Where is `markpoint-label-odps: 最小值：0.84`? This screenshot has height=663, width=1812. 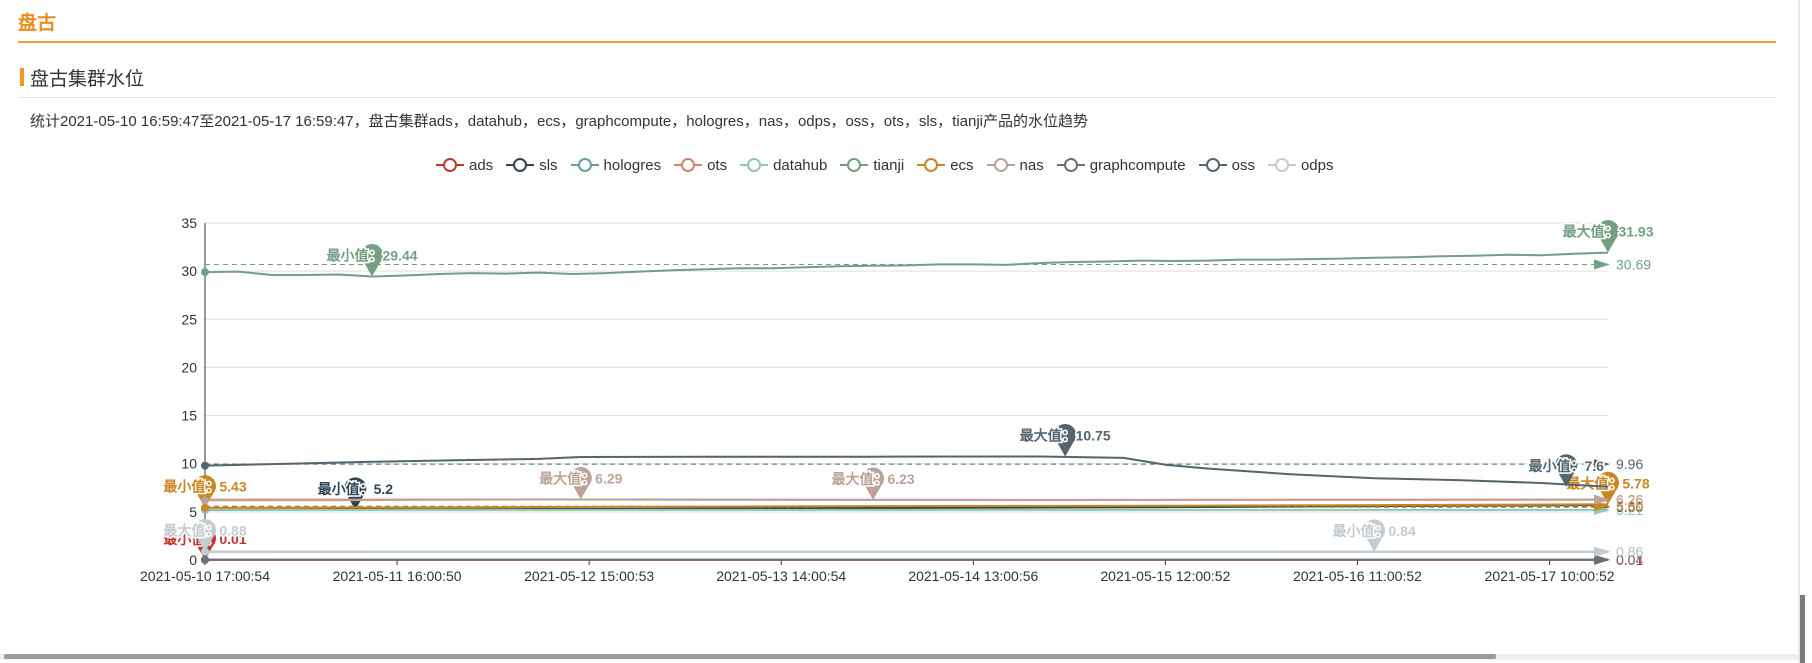
markpoint-label-odps: 最小值：0.84 is located at coordinates (1374, 531).